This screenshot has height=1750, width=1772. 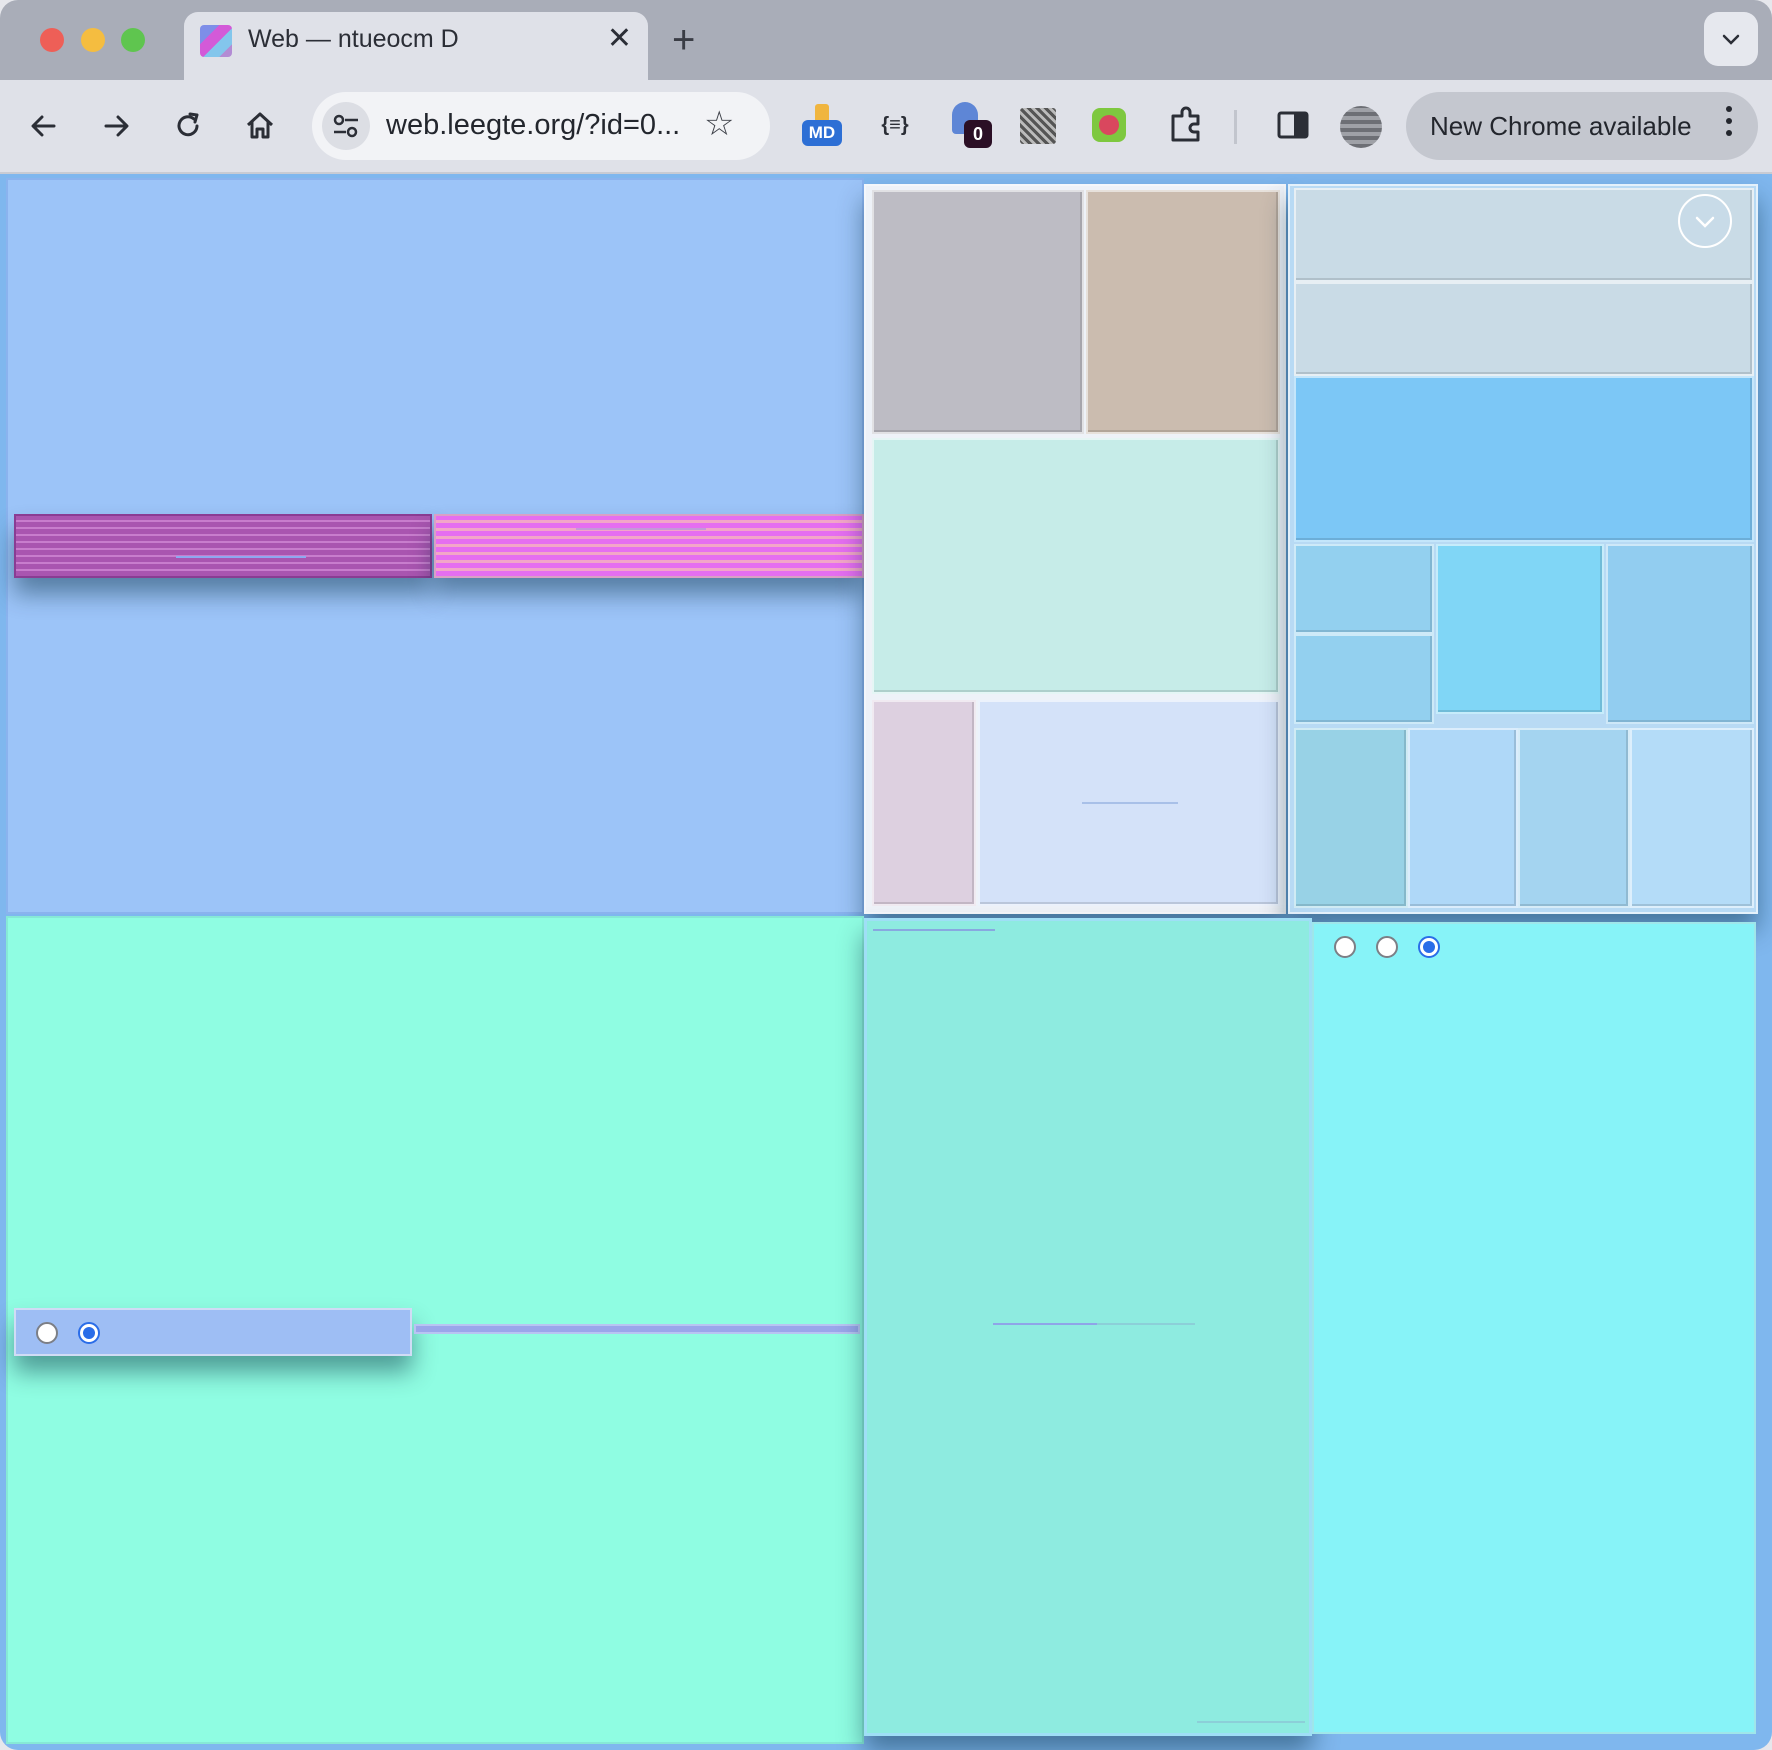 What do you see at coordinates (223, 546) in the screenshot?
I see `purple-striped-bar` at bounding box center [223, 546].